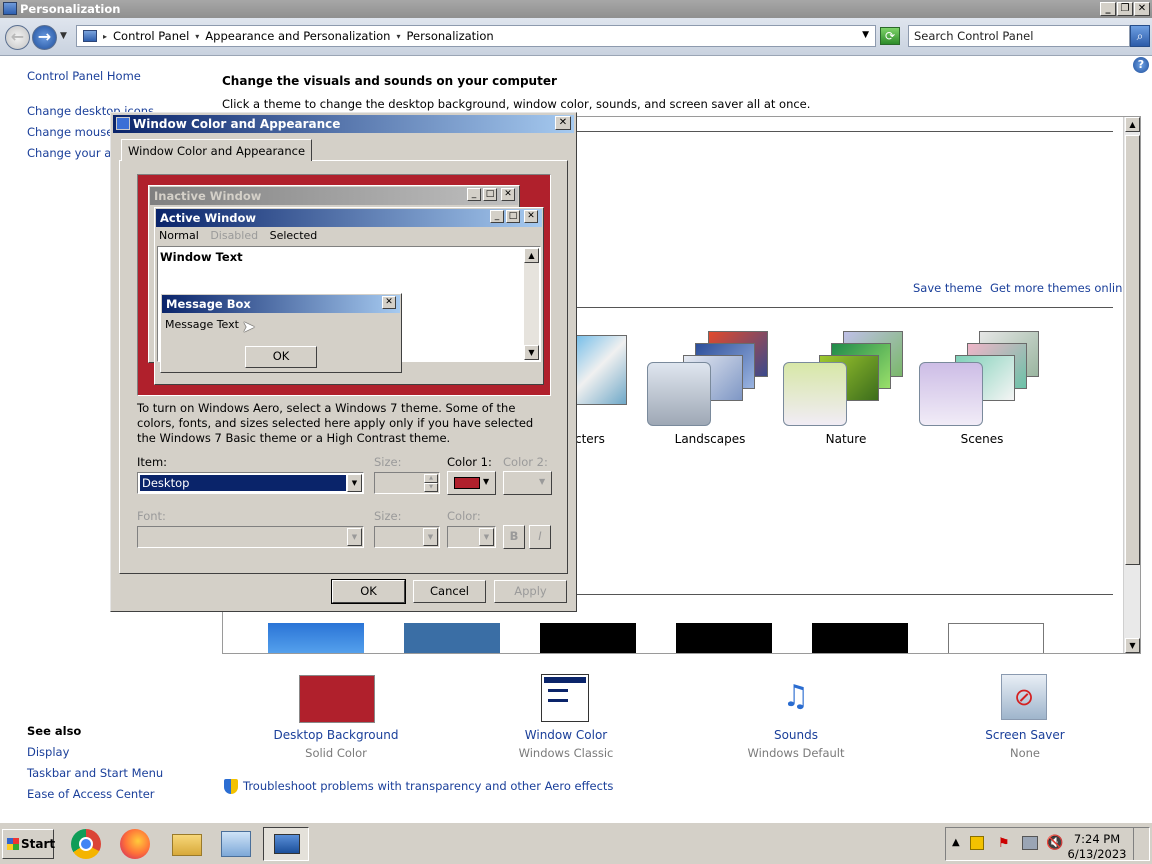 This screenshot has height=864, width=1152. What do you see at coordinates (531, 352) in the screenshot?
I see `preview-scroll-down: ▼` at bounding box center [531, 352].